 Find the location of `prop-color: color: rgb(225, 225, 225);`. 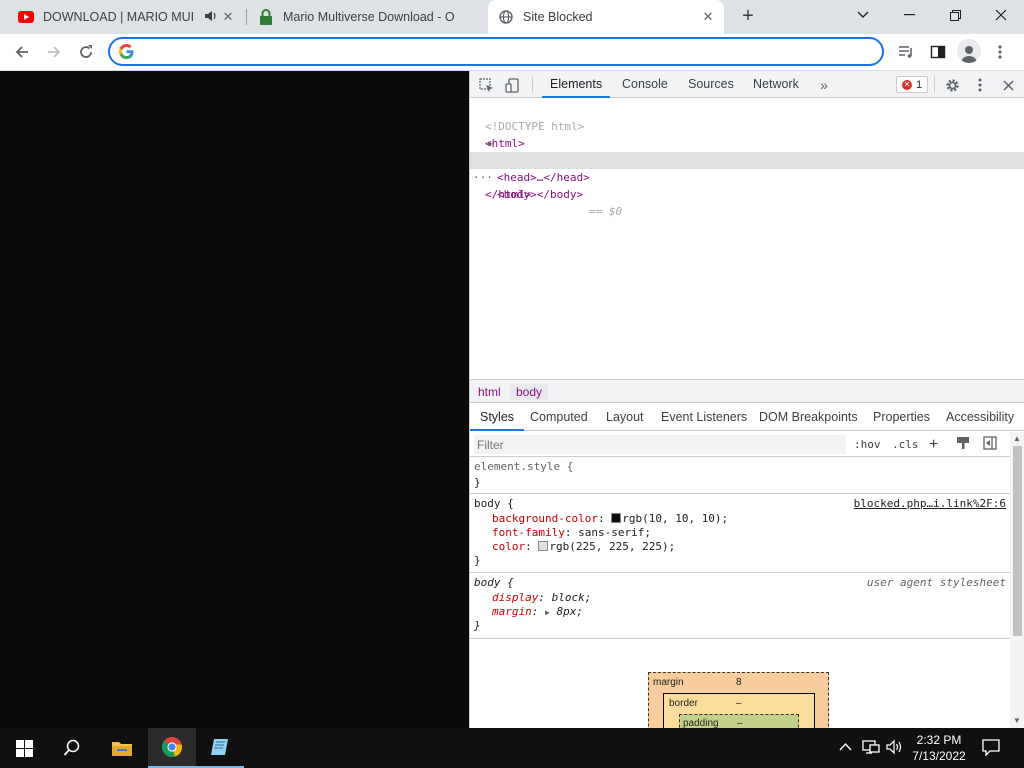

prop-color: color: rgb(225, 225, 225); is located at coordinates (583, 547).